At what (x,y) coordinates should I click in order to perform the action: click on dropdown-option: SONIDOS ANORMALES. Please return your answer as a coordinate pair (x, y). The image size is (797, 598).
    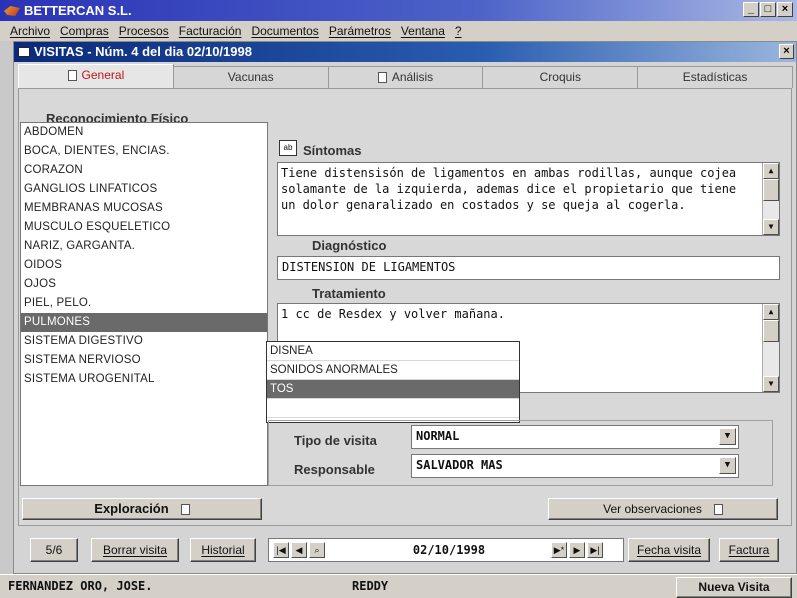
    Looking at the image, I should click on (393, 370).